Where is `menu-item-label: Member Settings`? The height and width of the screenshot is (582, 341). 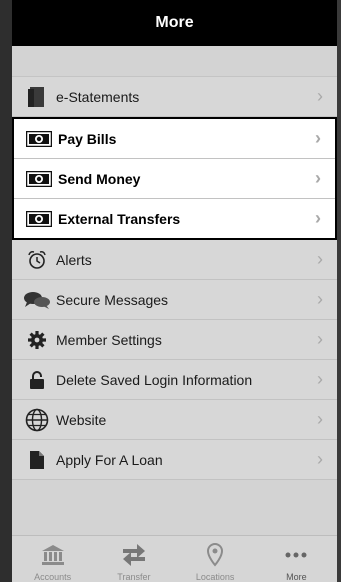
menu-item-label: Member Settings is located at coordinates (109, 339).